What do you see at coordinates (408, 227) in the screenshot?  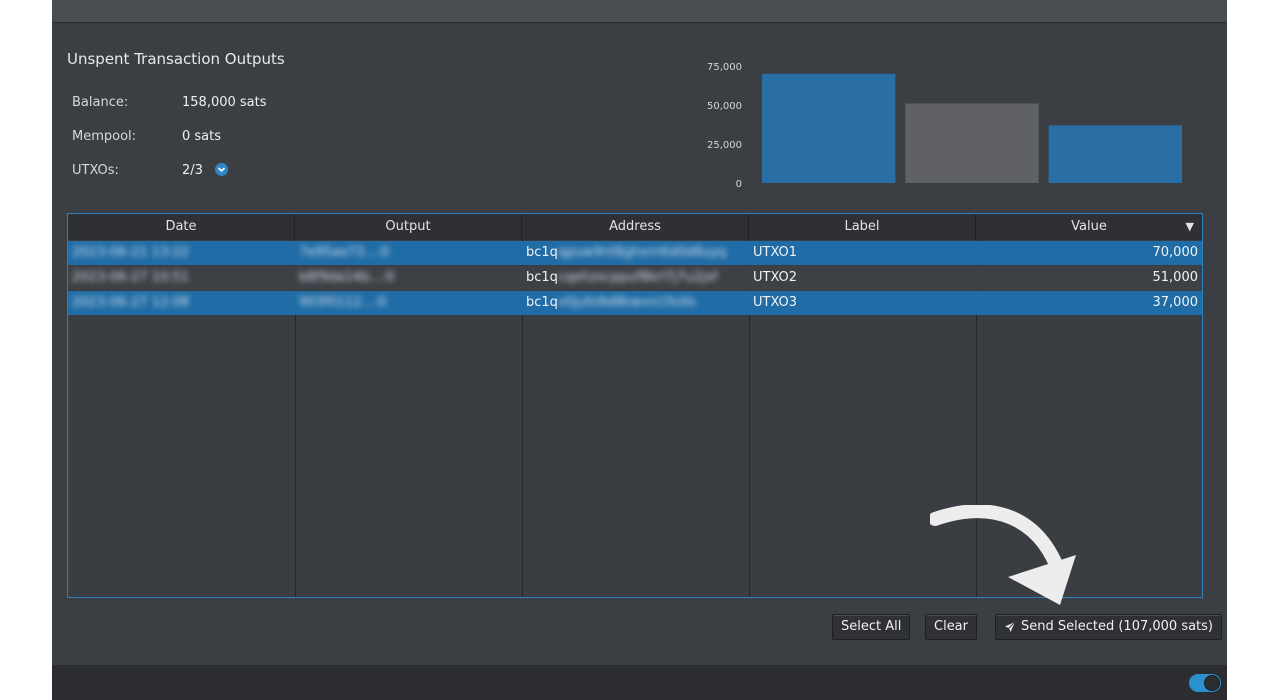 I see `column-header-output: Output` at bounding box center [408, 227].